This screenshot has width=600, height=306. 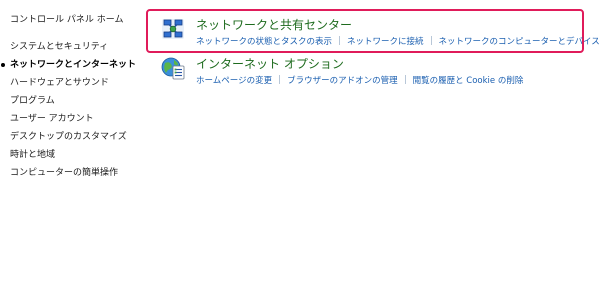 What do you see at coordinates (173, 68) in the screenshot?
I see `internet-options-icon` at bounding box center [173, 68].